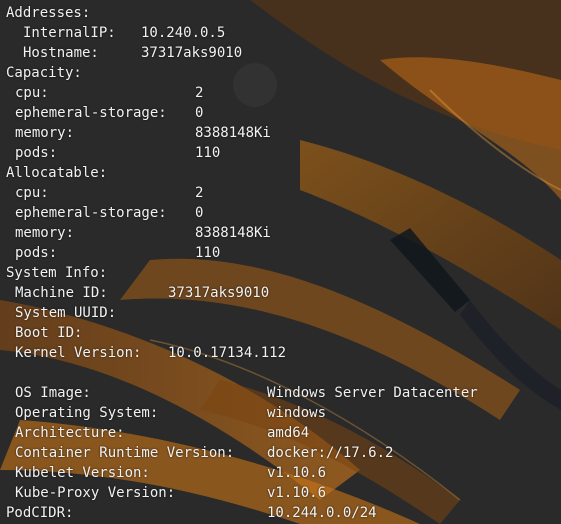  I want to click on field-key: Boot ID:, so click(49, 333).